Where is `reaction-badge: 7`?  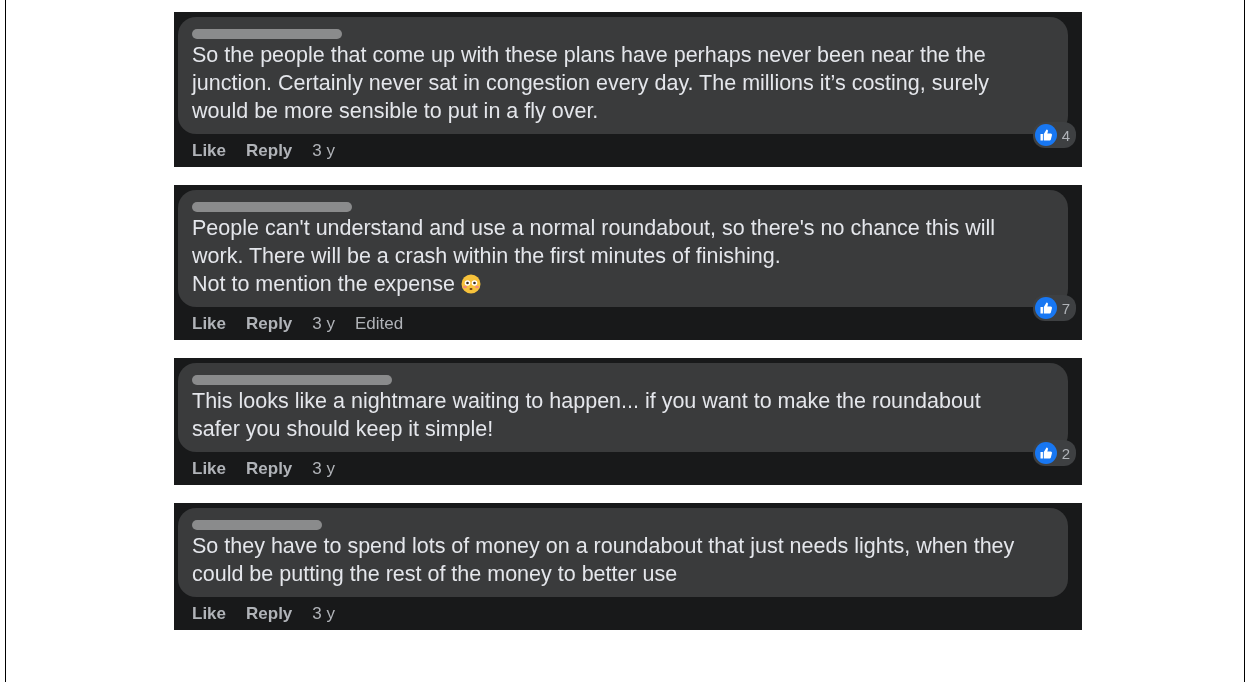
reaction-badge: 7 is located at coordinates (1054, 308).